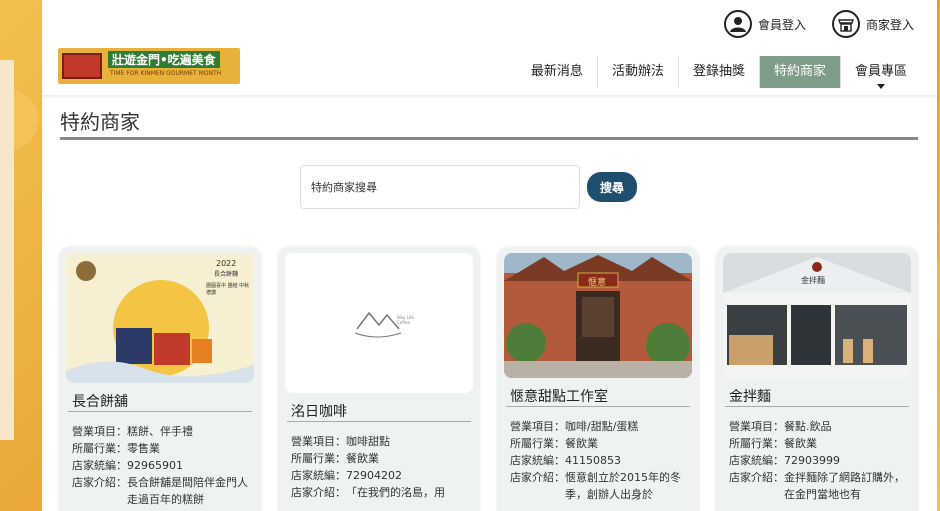 The height and width of the screenshot is (511, 940). What do you see at coordinates (368, 441) in the screenshot?
I see `info-value: 咖啡甜點` at bounding box center [368, 441].